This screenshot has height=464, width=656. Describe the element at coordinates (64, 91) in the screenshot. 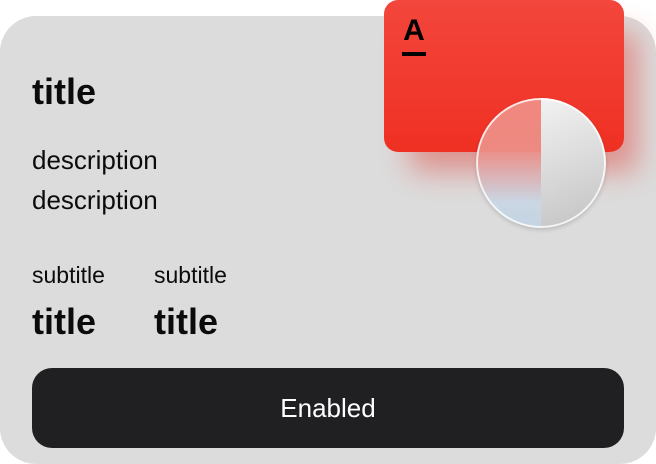

I see `card-title: title` at that location.